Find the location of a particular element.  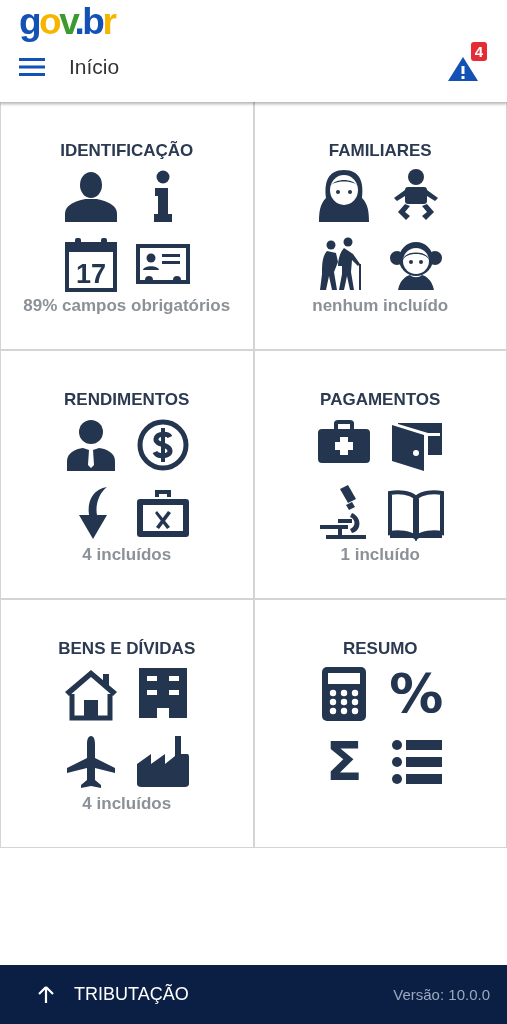

tile-title: RESUMO is located at coordinates (380, 649).